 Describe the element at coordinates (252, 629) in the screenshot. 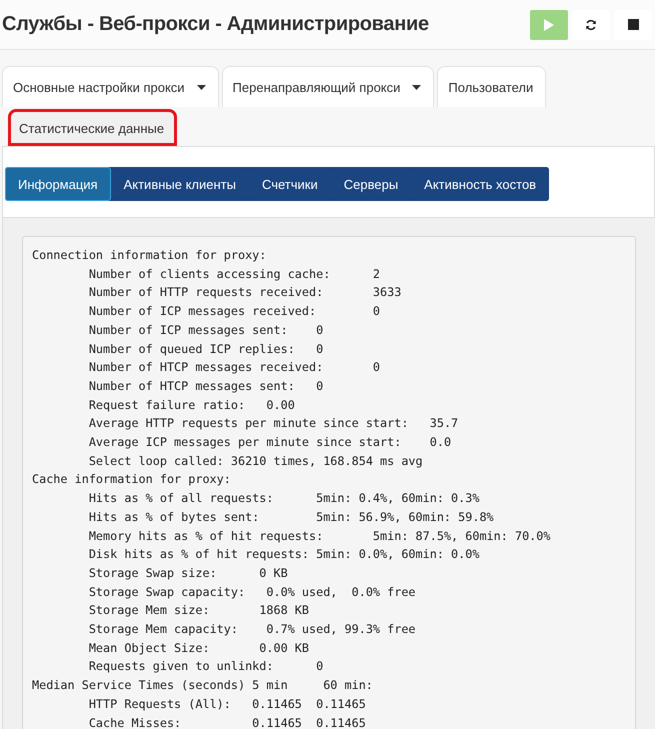

I see `output-line: Storage Mem capacity: 0.7% used, 99.3% free` at that location.